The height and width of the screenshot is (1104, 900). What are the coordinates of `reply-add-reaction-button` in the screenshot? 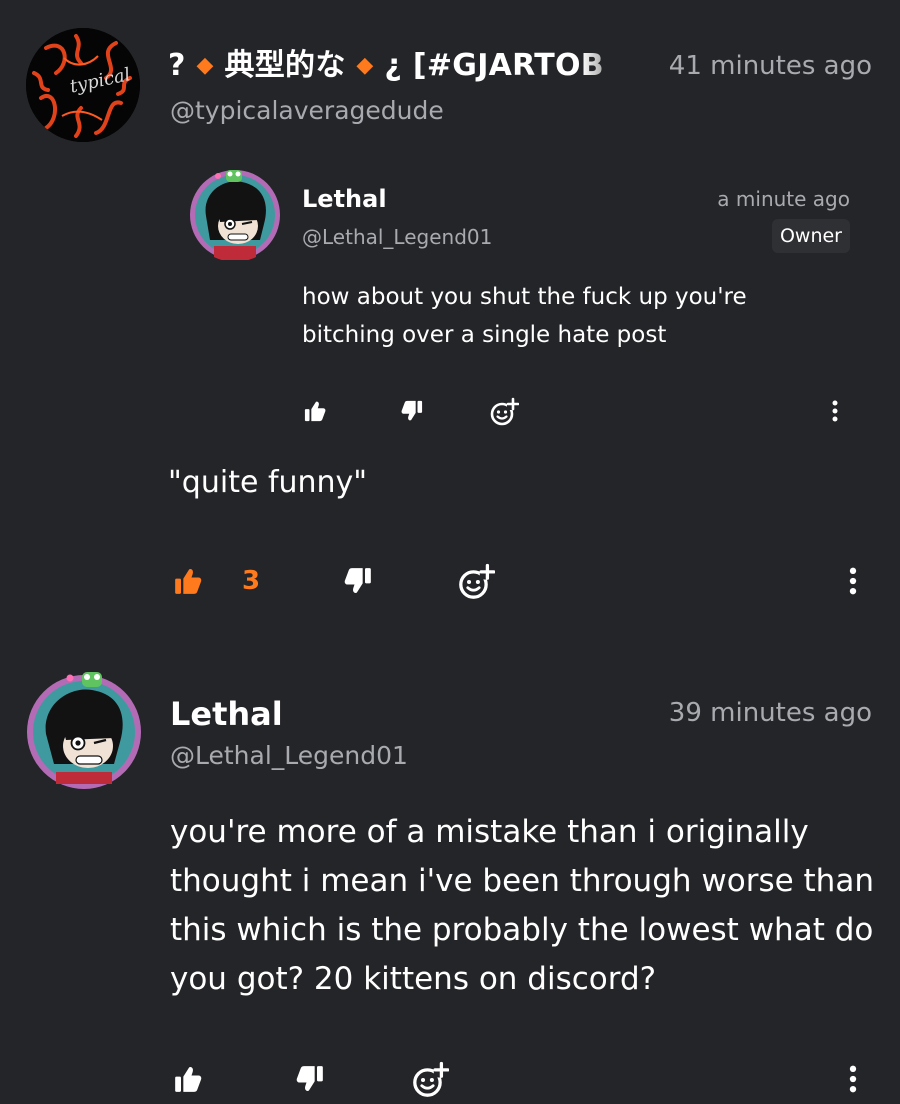 It's located at (504, 412).